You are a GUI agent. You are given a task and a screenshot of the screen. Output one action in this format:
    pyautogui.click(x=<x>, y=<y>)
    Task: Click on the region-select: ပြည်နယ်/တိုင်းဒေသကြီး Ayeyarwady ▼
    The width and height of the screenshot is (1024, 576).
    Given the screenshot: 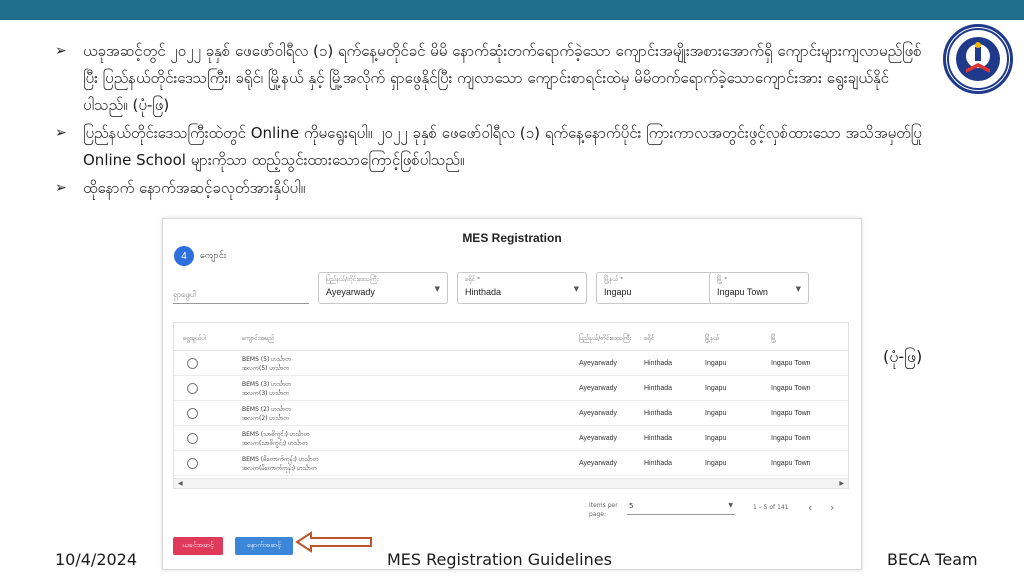 What is the action you would take?
    pyautogui.click(x=383, y=288)
    